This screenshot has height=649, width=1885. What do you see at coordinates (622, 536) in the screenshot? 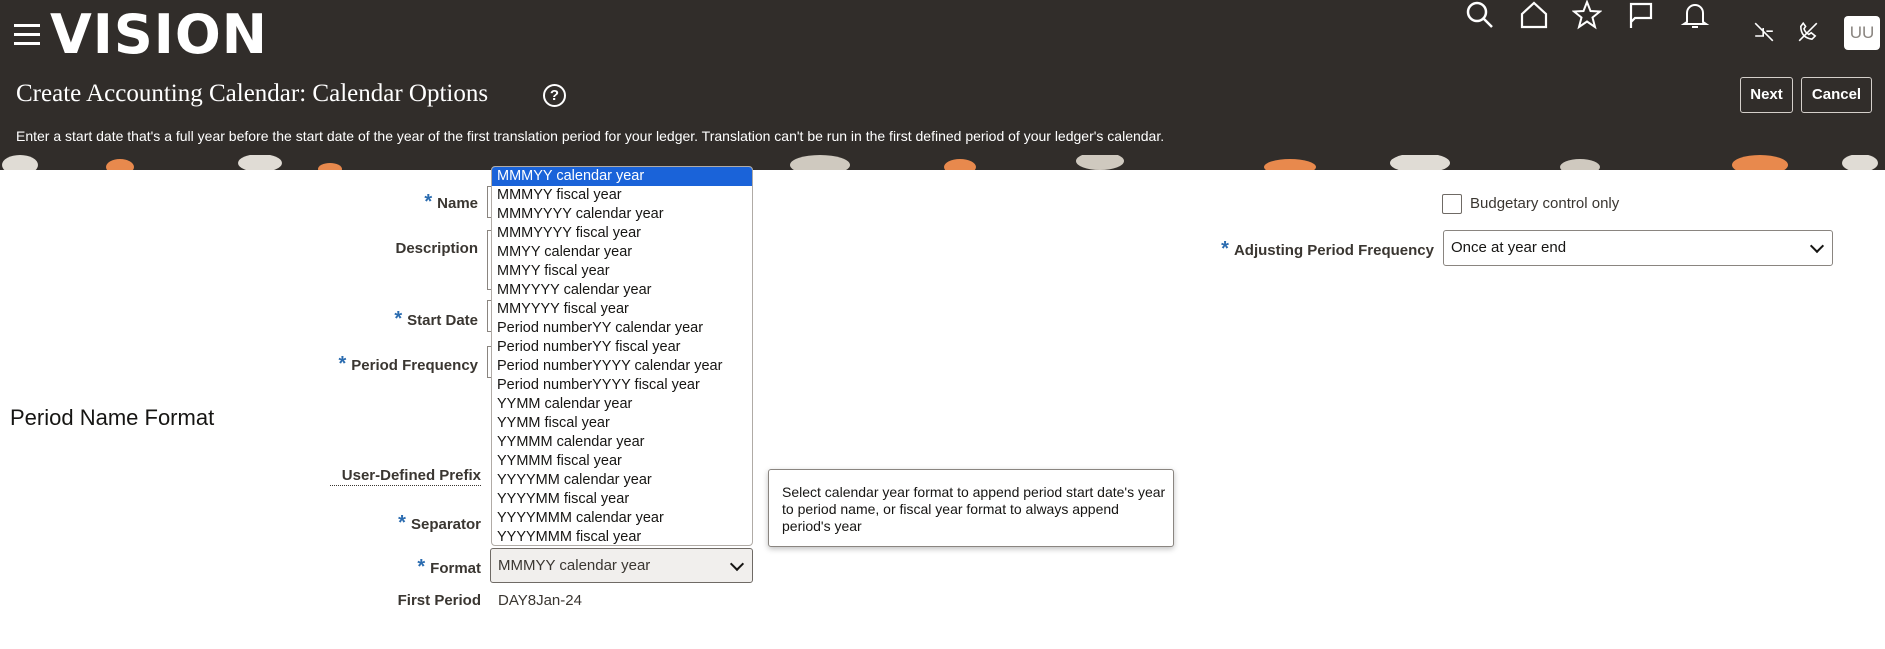
I see `dropdown-option: YYYYMMM fiscal year` at bounding box center [622, 536].